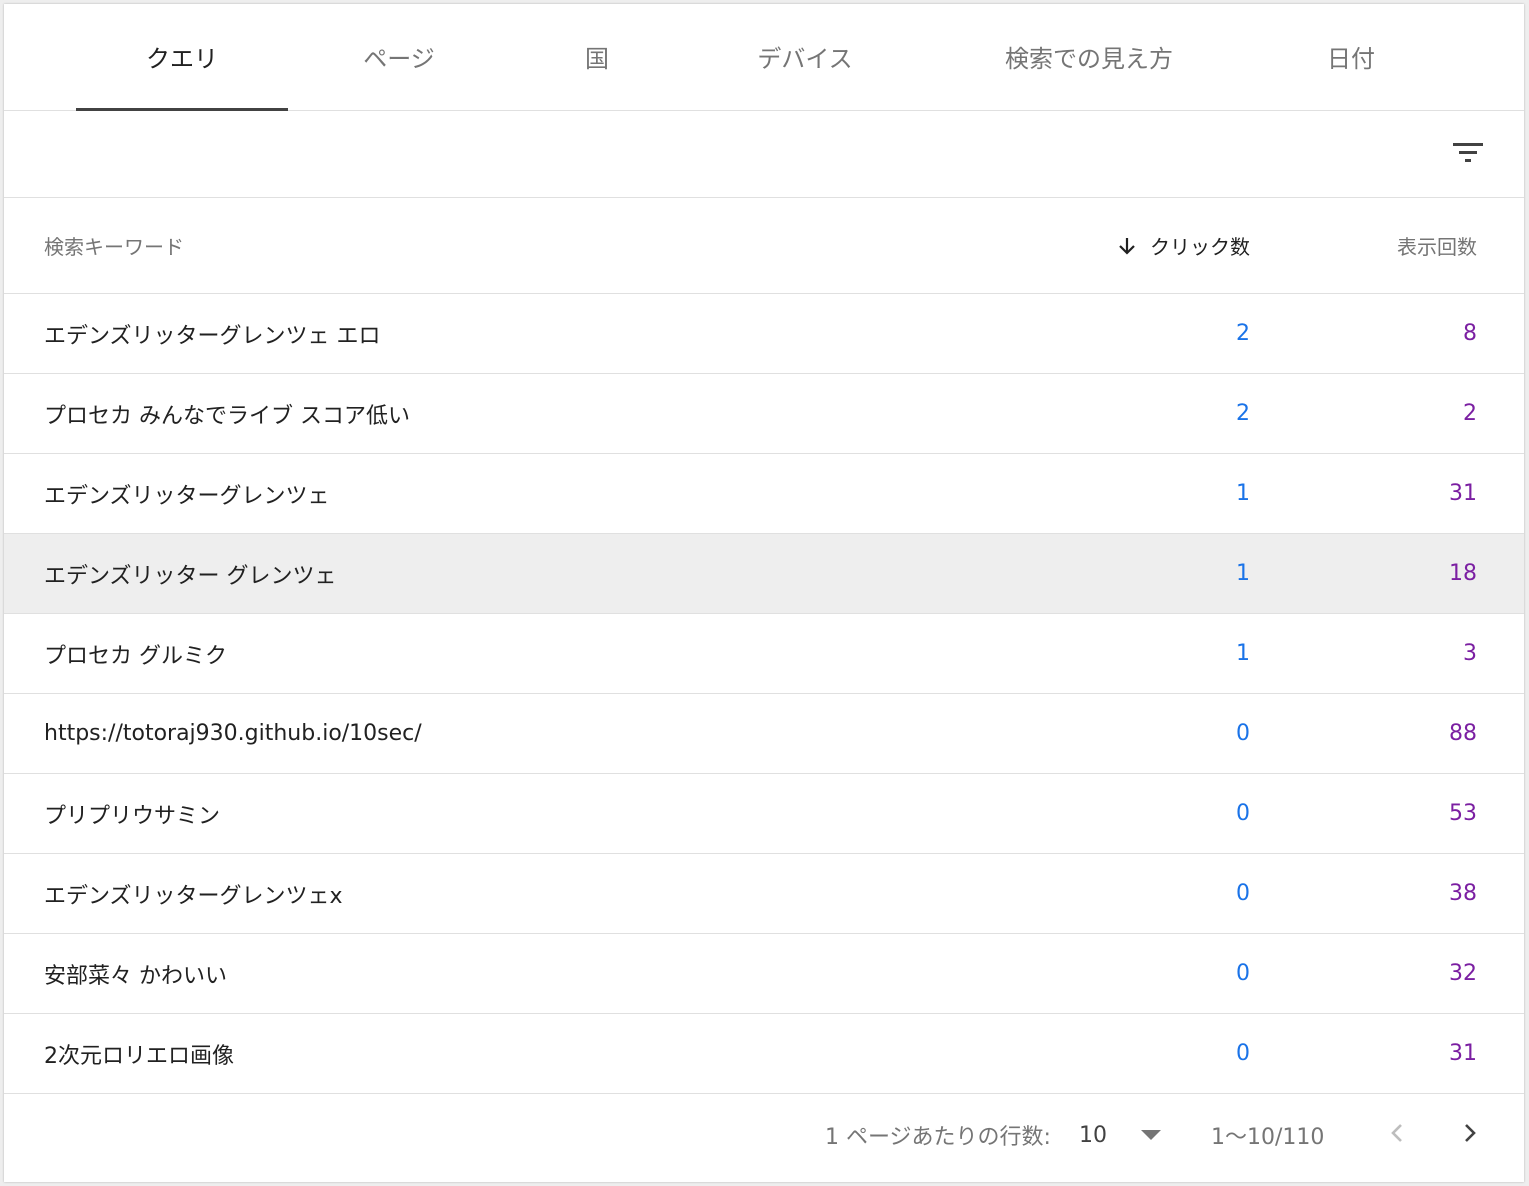 Image resolution: width=1529 pixels, height=1186 pixels. I want to click on tab-label: 日付, so click(1351, 58).